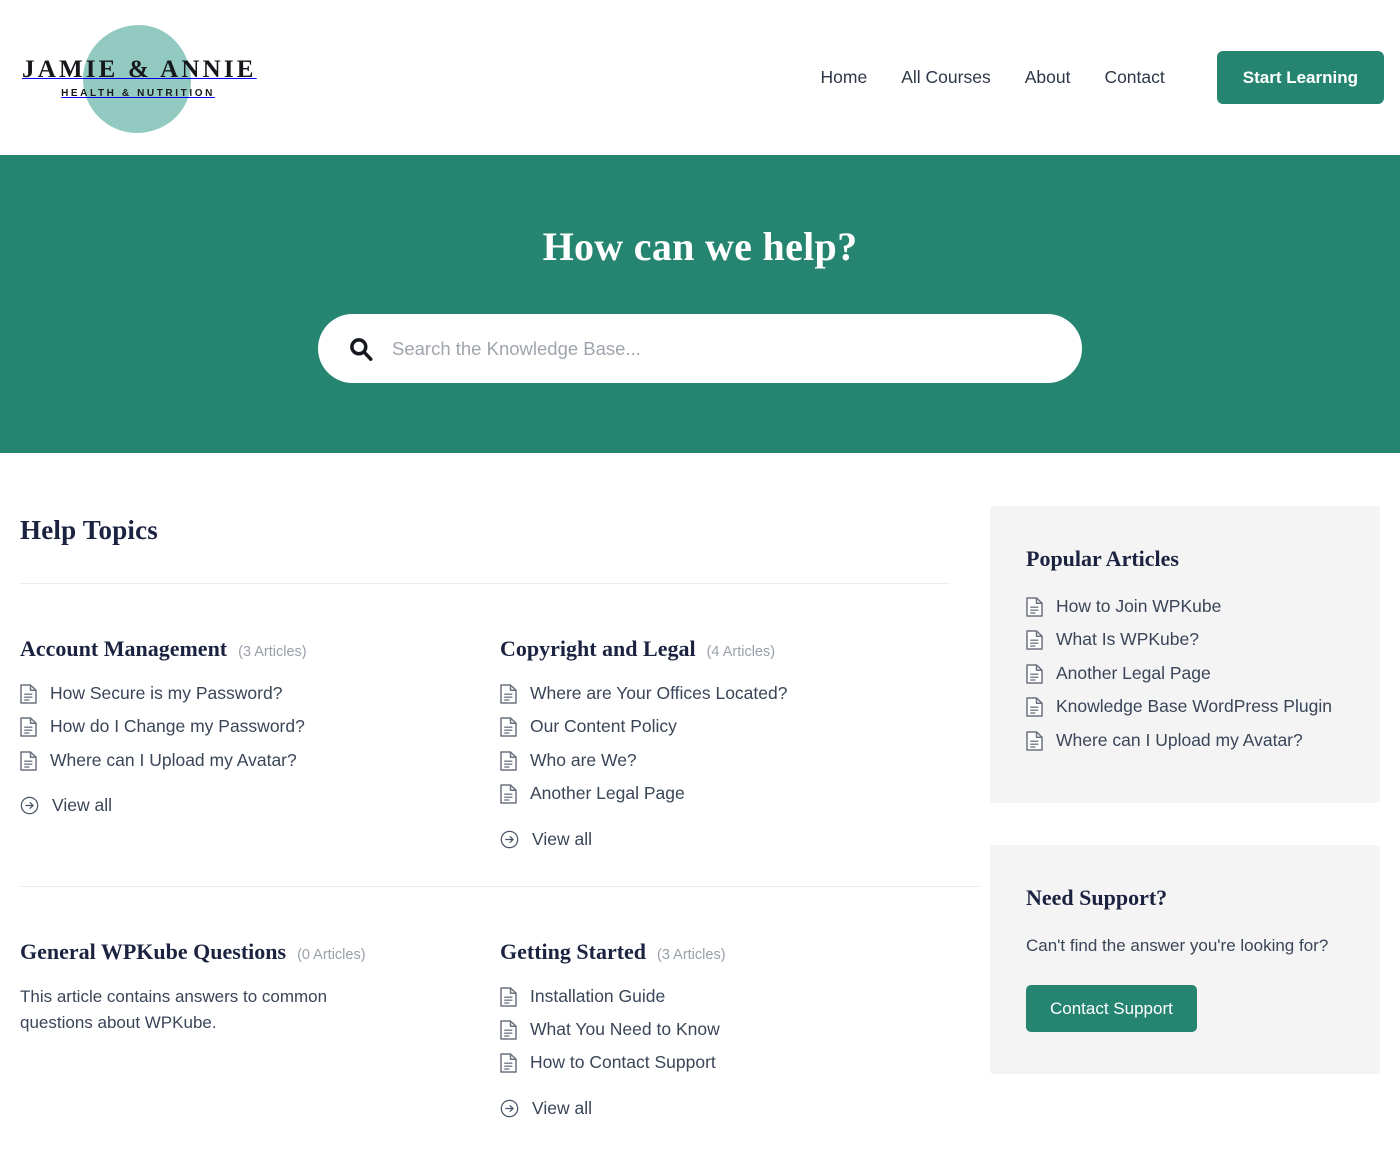 This screenshot has width=1400, height=1152. What do you see at coordinates (139, 69) in the screenshot?
I see `logo-primary-text: JAMIE & ANNIE` at bounding box center [139, 69].